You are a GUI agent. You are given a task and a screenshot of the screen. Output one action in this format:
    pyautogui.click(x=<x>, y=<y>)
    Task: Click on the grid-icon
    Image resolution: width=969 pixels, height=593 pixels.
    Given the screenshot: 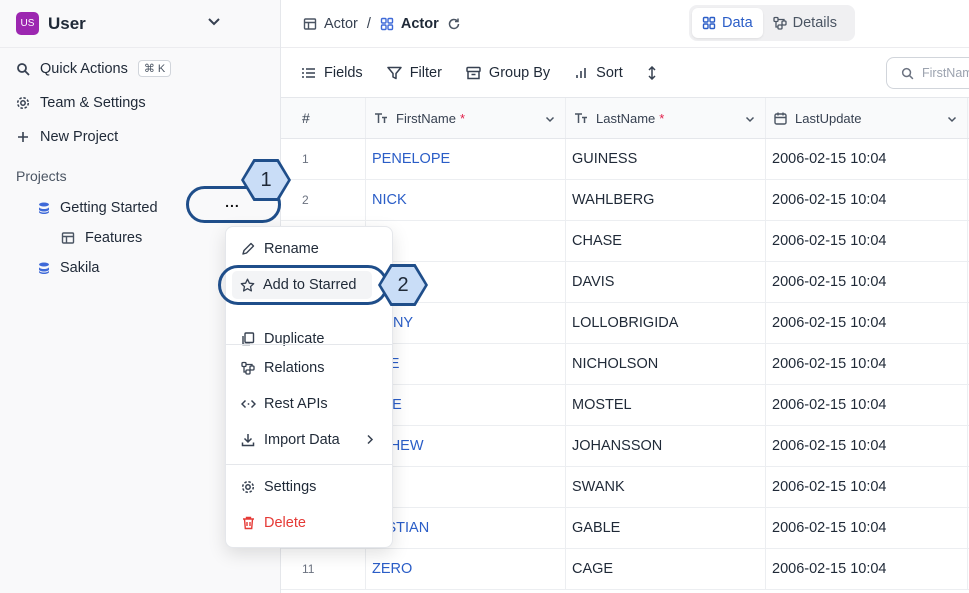 What is the action you would take?
    pyautogui.click(x=68, y=238)
    